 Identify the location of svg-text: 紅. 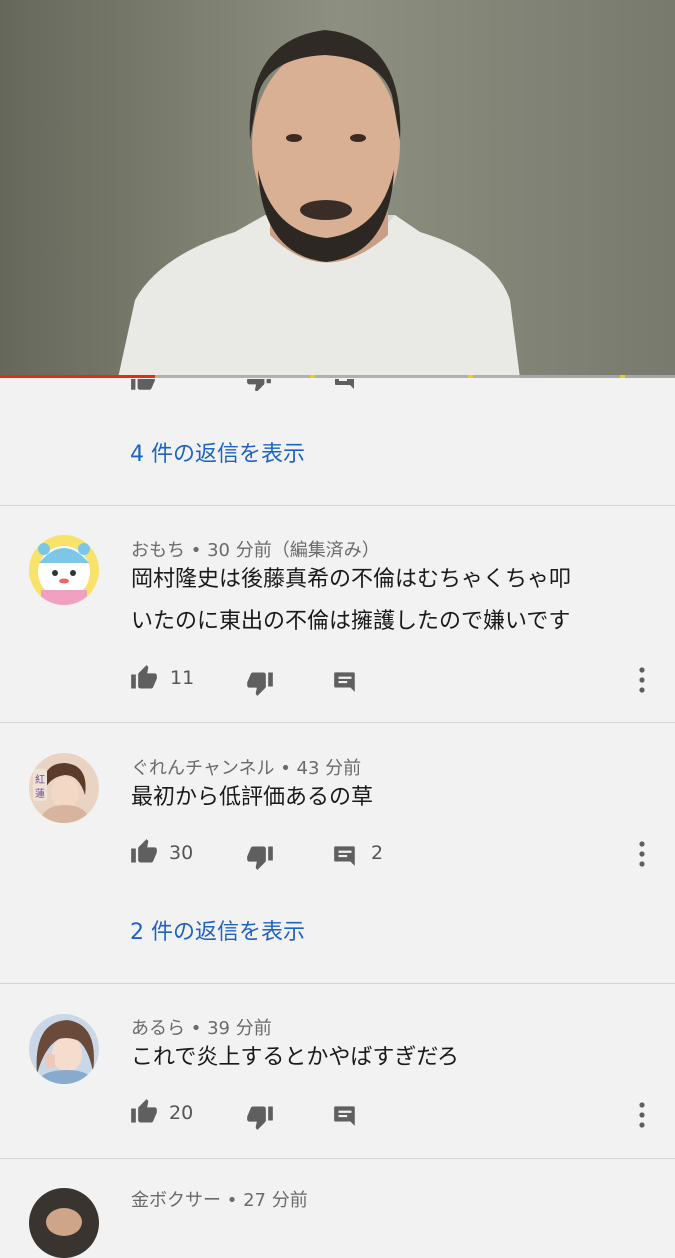
(40, 780).